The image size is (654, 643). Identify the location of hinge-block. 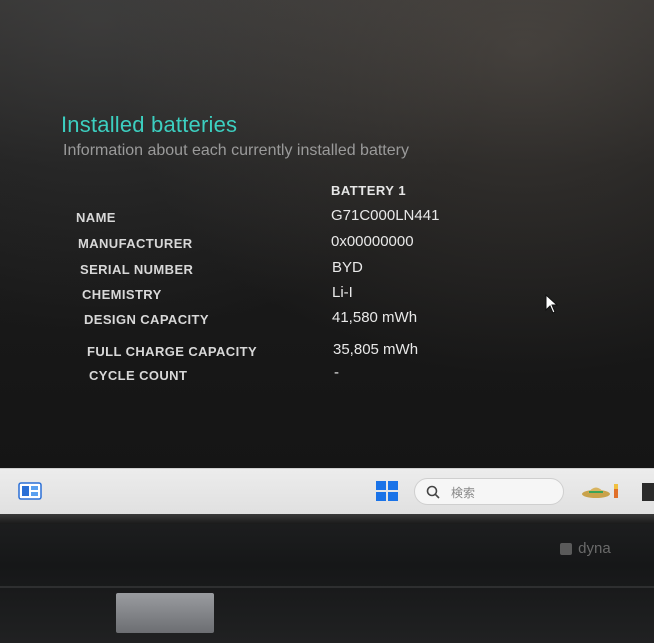
(165, 613).